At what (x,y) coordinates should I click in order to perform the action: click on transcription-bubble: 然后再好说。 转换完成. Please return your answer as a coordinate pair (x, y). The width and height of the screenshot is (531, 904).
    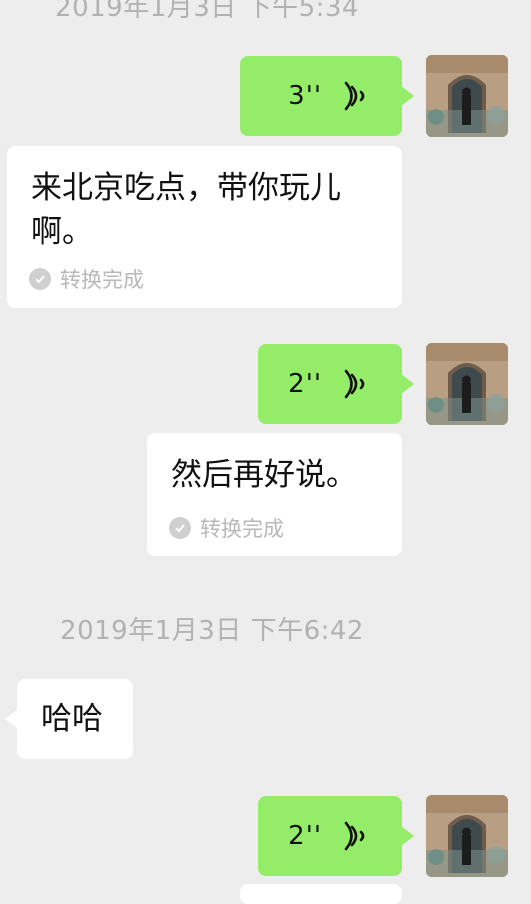
    Looking at the image, I should click on (274, 494).